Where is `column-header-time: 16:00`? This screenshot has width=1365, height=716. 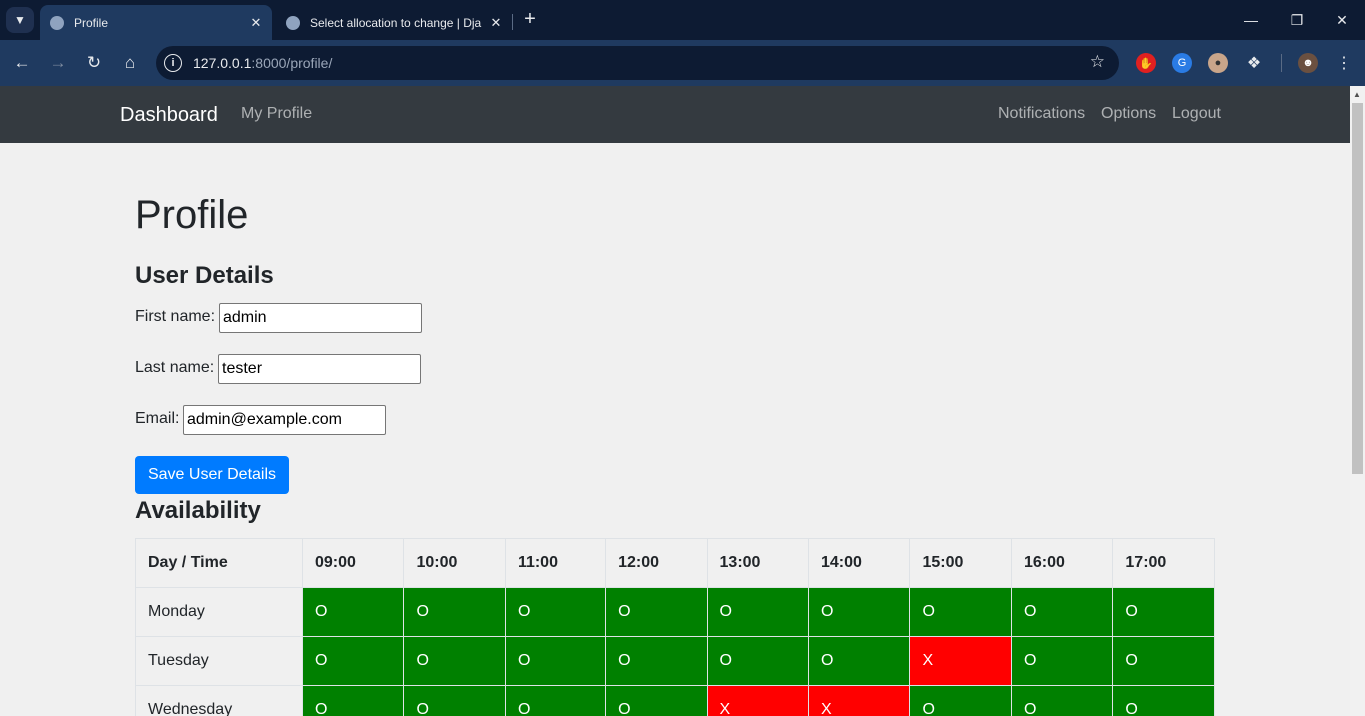
column-header-time: 16:00 is located at coordinates (1062, 563).